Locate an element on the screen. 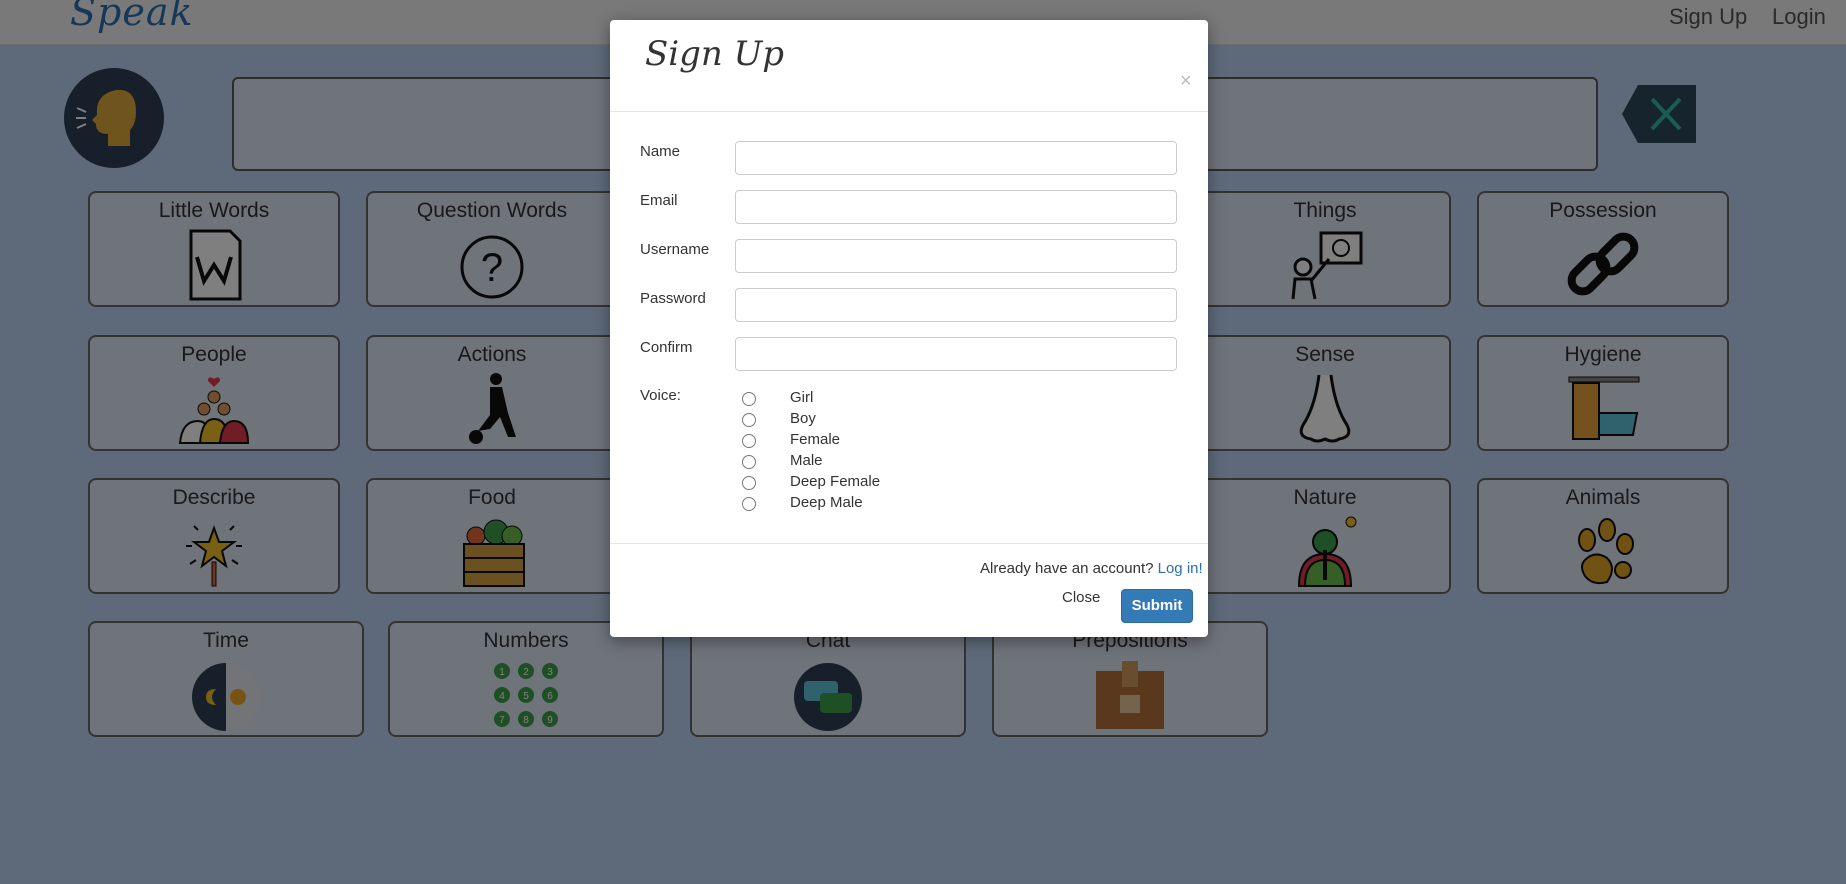  radio-label: Boy is located at coordinates (803, 418).